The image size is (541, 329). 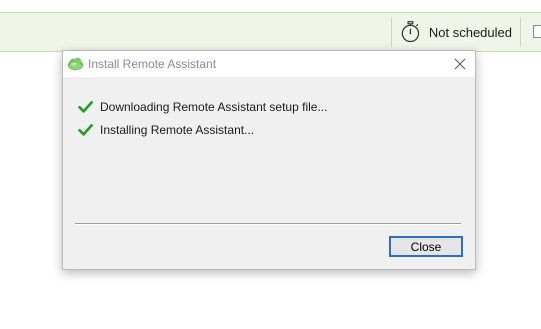 What do you see at coordinates (460, 64) in the screenshot?
I see `close-icon` at bounding box center [460, 64].